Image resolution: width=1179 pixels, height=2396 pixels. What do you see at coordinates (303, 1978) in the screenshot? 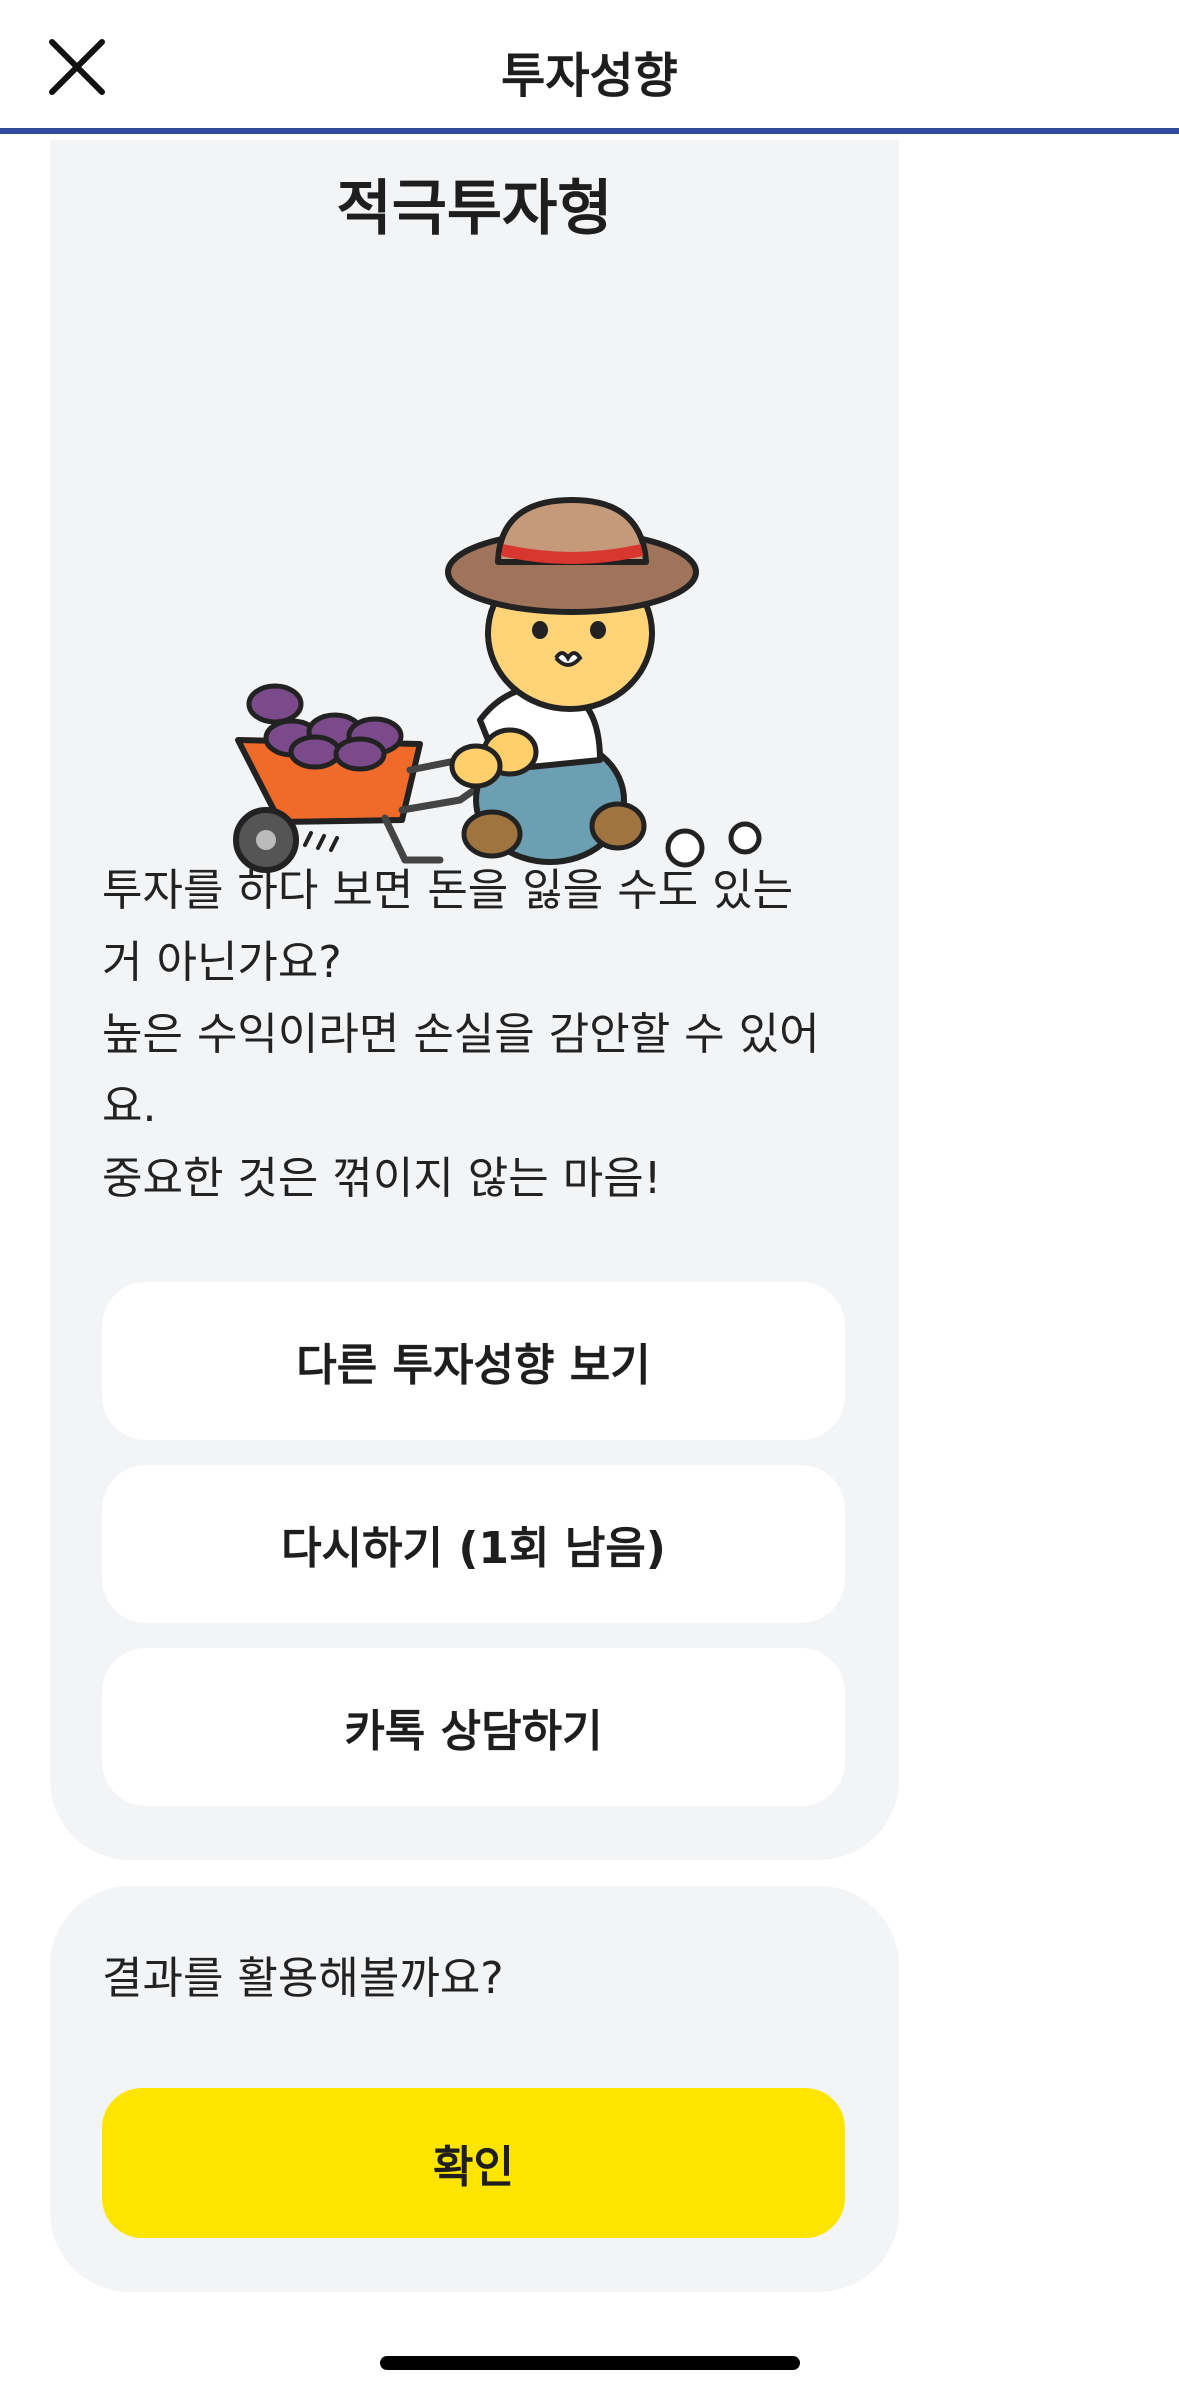
I see `use-result-question: 결과를 활용해볼까요?` at bounding box center [303, 1978].